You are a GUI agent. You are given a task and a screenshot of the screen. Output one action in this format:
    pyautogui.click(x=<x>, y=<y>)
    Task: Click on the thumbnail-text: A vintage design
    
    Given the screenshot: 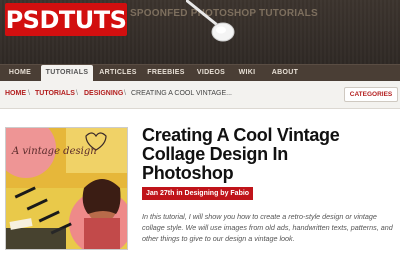 What is the action you would take?
    pyautogui.click(x=54, y=151)
    